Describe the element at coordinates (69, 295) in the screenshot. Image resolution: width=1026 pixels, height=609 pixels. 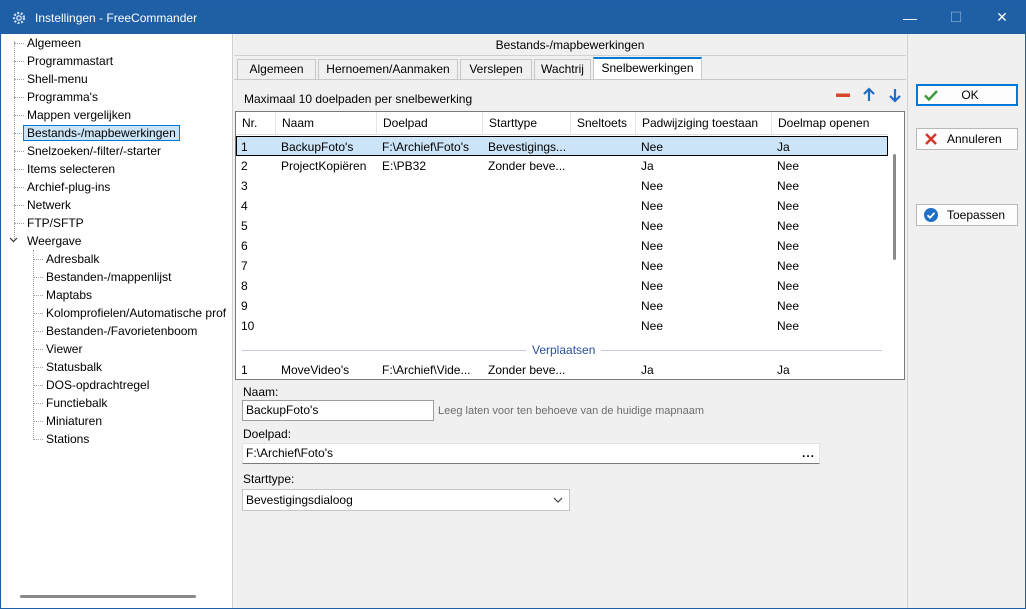
I see `tree-item-maptabs: Maptabs` at that location.